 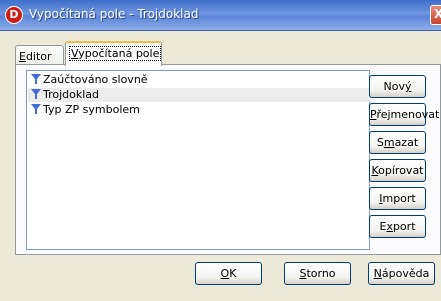 I want to click on app-logo-icon: D, so click(x=14, y=15).